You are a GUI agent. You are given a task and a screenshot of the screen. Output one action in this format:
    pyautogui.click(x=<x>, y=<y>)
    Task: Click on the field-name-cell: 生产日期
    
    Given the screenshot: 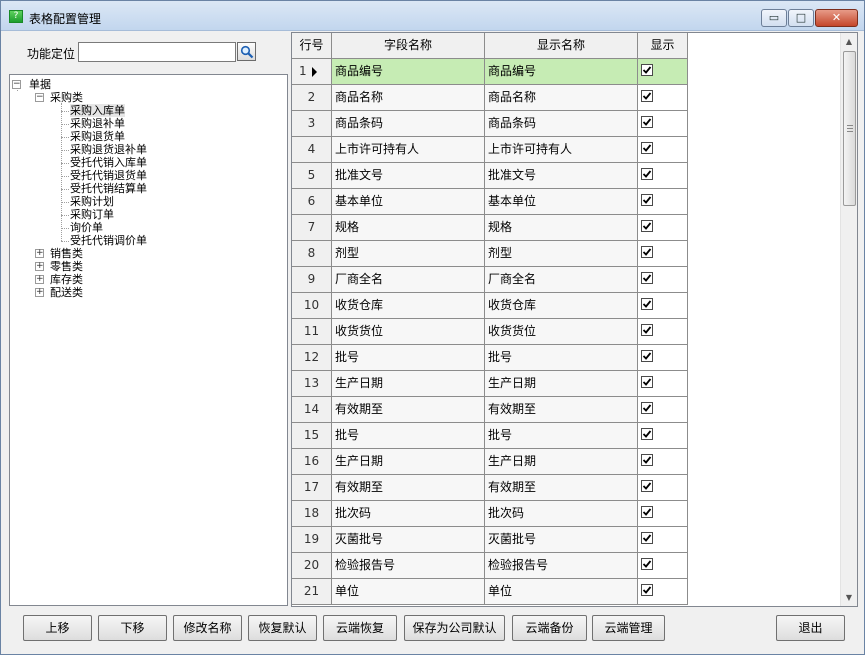 What is the action you would take?
    pyautogui.click(x=408, y=384)
    